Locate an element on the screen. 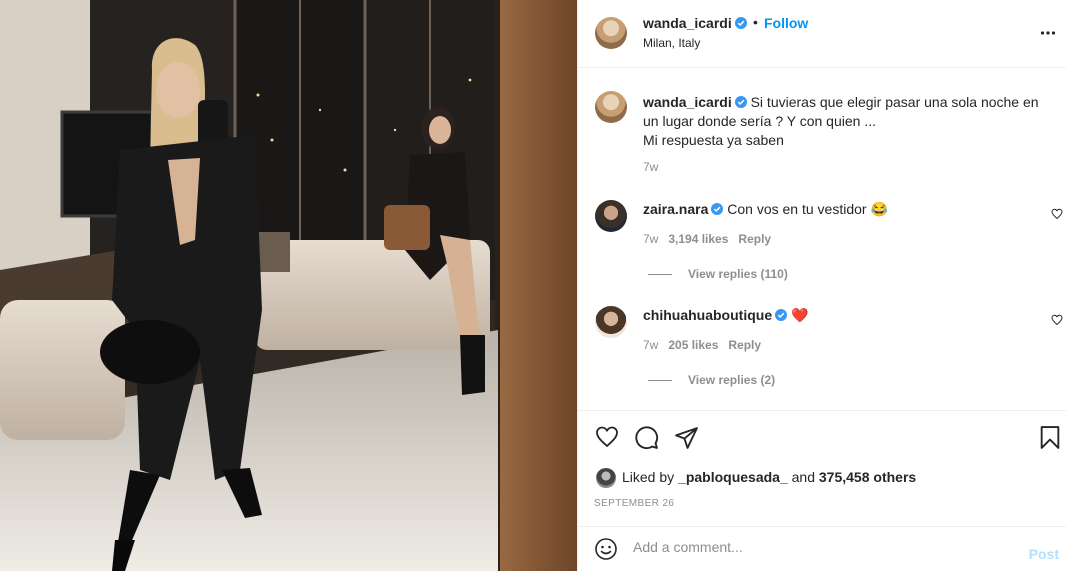  comment-meta: 7w 3,194 likes Reply is located at coordinates (707, 239).